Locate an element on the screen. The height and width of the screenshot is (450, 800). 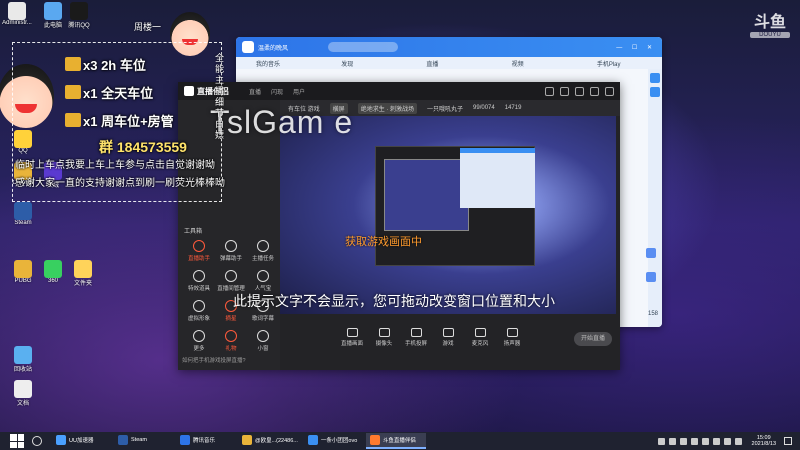
tool-item: 直播助手 is located at coordinates (199, 251).